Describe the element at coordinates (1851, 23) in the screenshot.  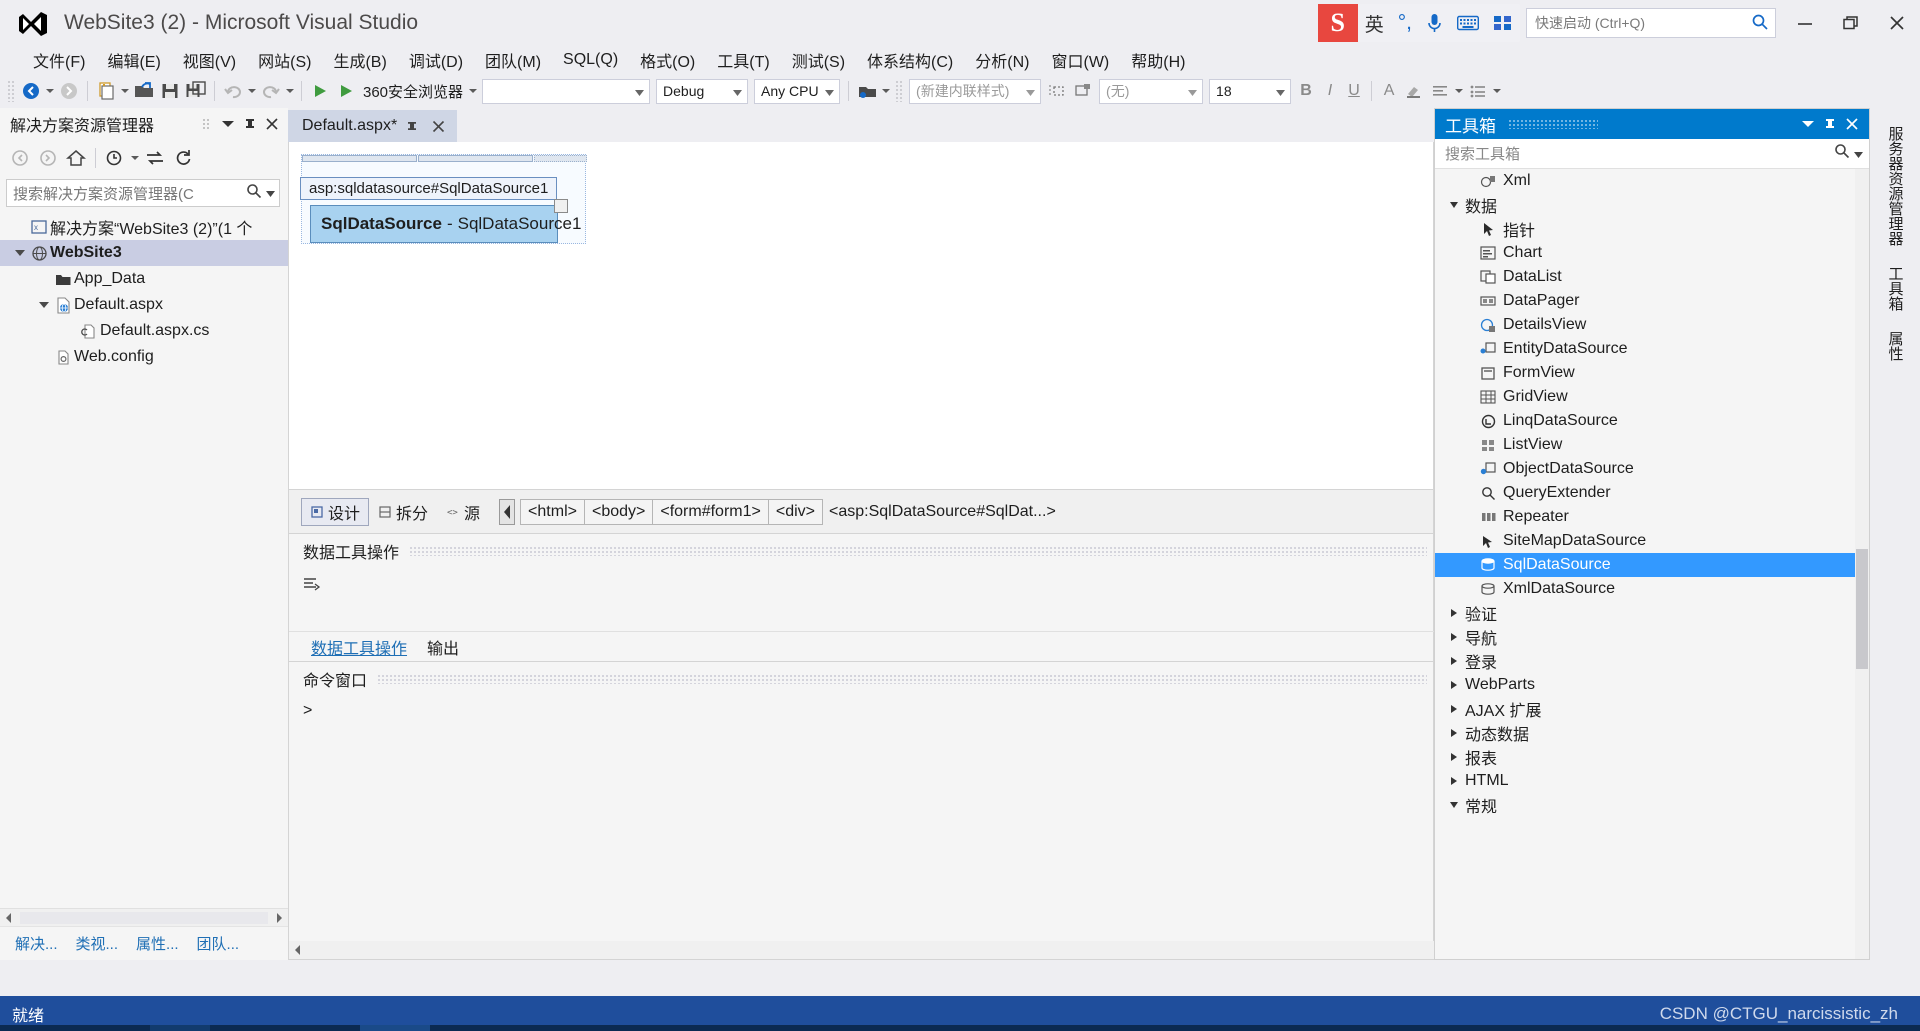
I see `restore-button` at that location.